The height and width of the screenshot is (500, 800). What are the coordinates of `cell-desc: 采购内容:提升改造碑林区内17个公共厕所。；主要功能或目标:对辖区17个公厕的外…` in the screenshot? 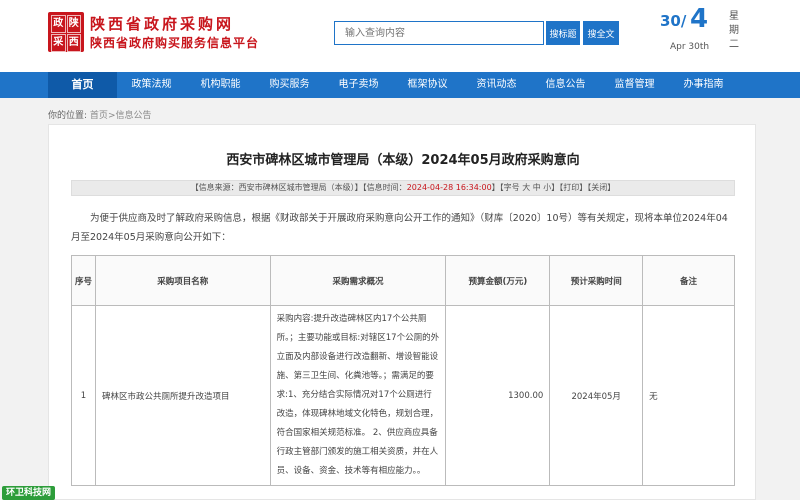 It's located at (358, 395).